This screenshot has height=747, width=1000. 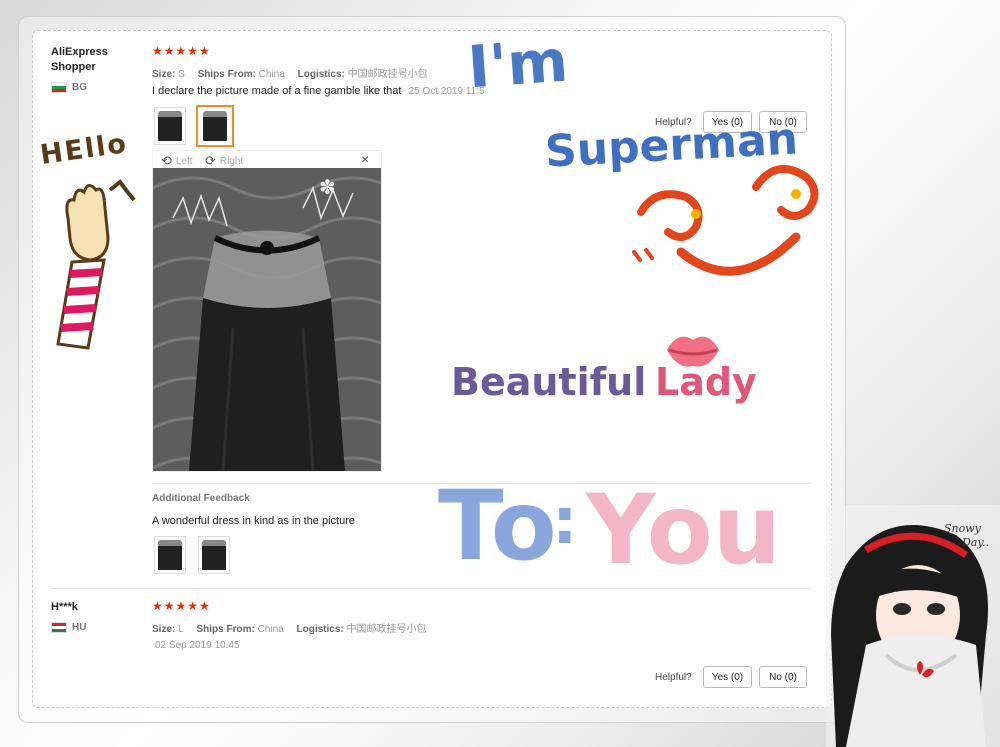 I want to click on colon-sticker-text: :, so click(x=565, y=522).